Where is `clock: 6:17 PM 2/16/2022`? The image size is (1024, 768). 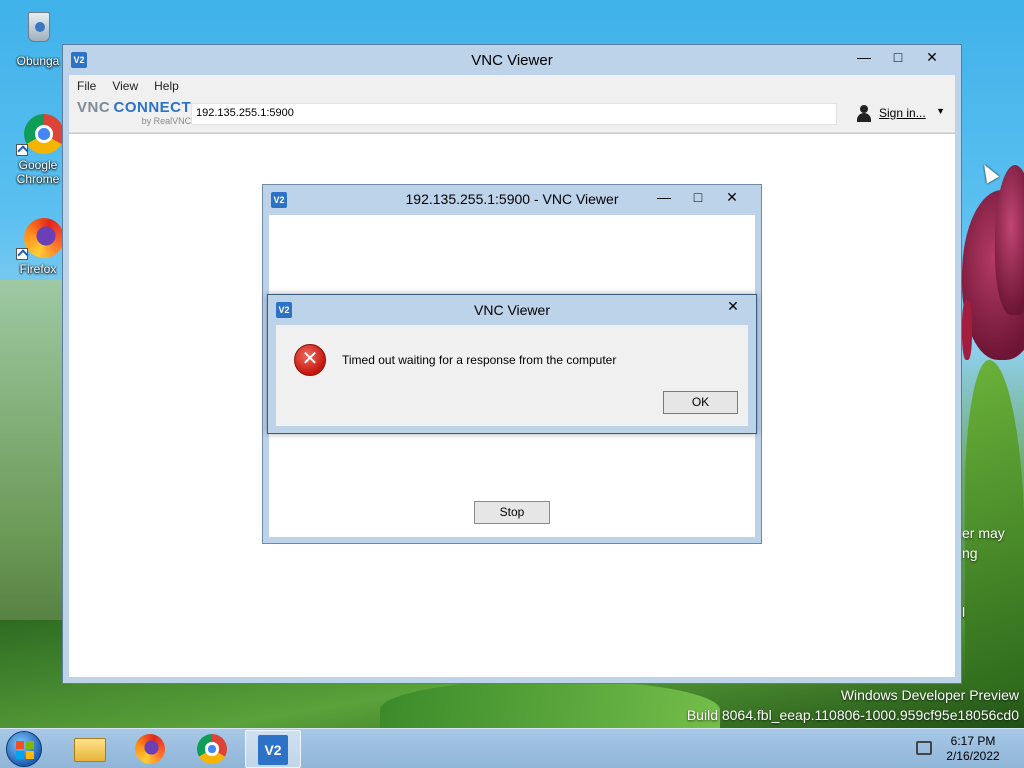
clock: 6:17 PM 2/16/2022 is located at coordinates (973, 749).